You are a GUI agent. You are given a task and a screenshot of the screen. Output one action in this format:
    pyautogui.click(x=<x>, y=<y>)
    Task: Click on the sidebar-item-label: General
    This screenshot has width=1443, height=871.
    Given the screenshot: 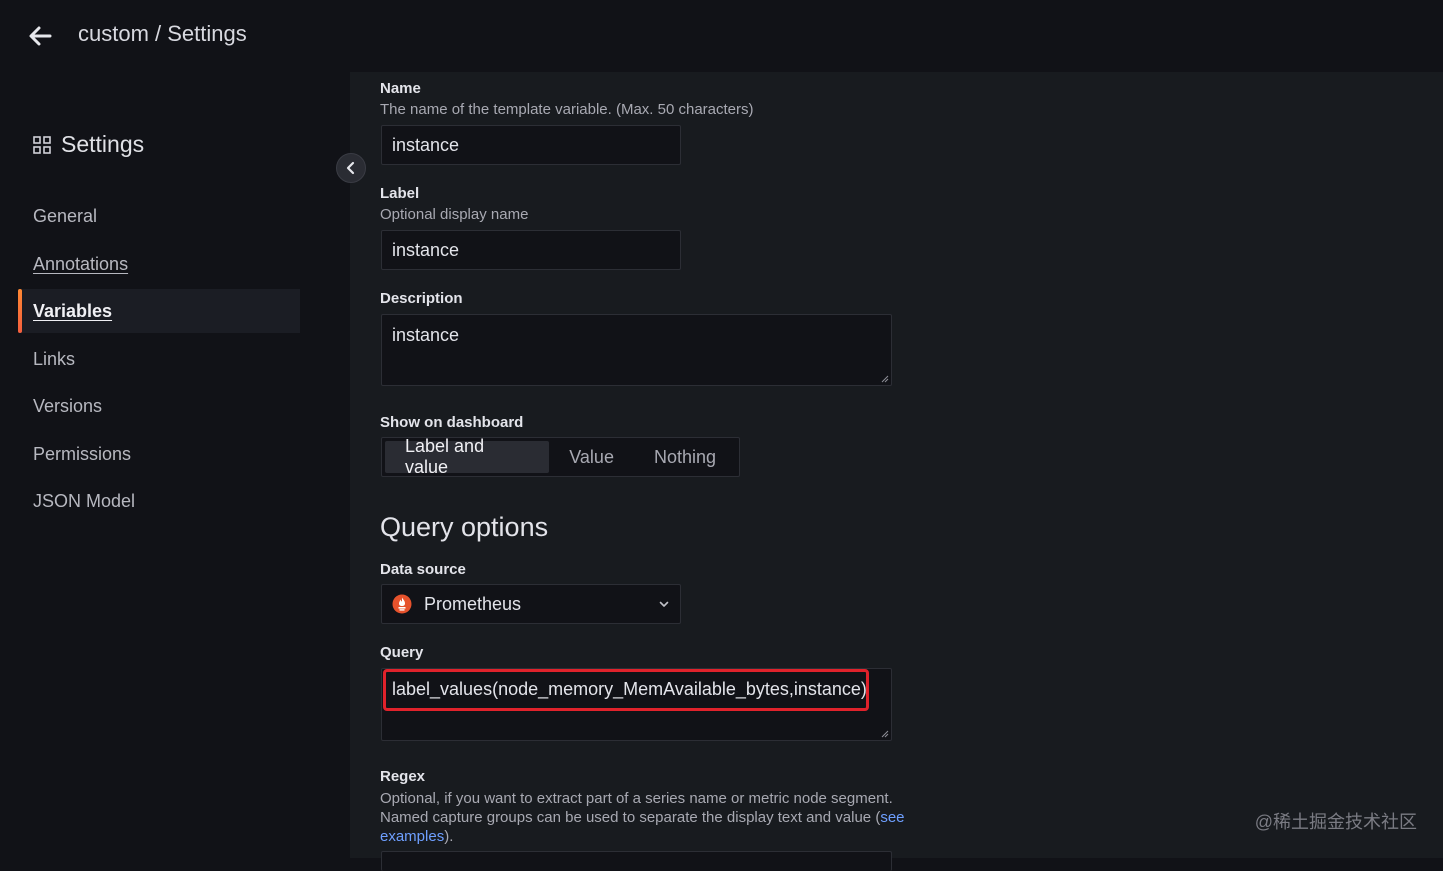 What is the action you would take?
    pyautogui.click(x=65, y=216)
    